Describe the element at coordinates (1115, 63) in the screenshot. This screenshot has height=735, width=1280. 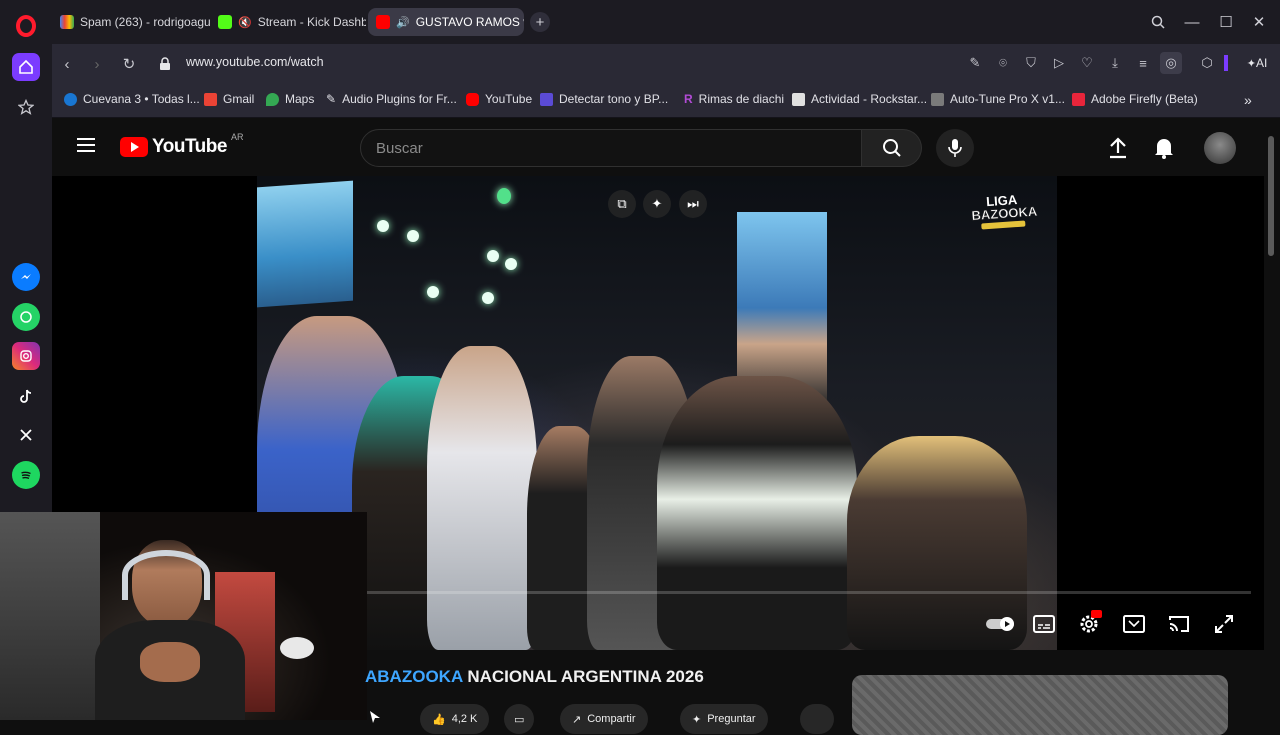
I see `download-icon: ⤓` at that location.